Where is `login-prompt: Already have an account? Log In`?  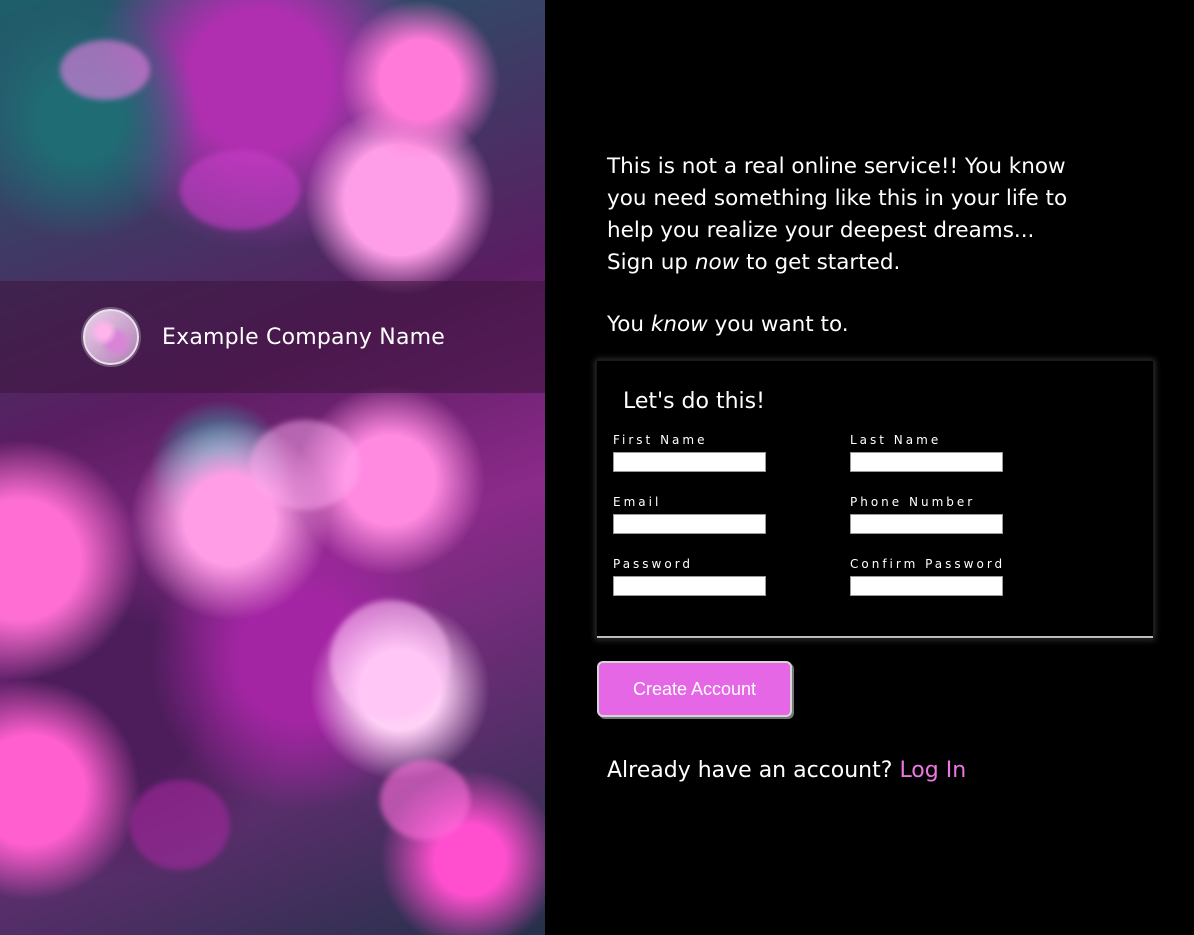 login-prompt: Already have an account? Log In is located at coordinates (786, 770).